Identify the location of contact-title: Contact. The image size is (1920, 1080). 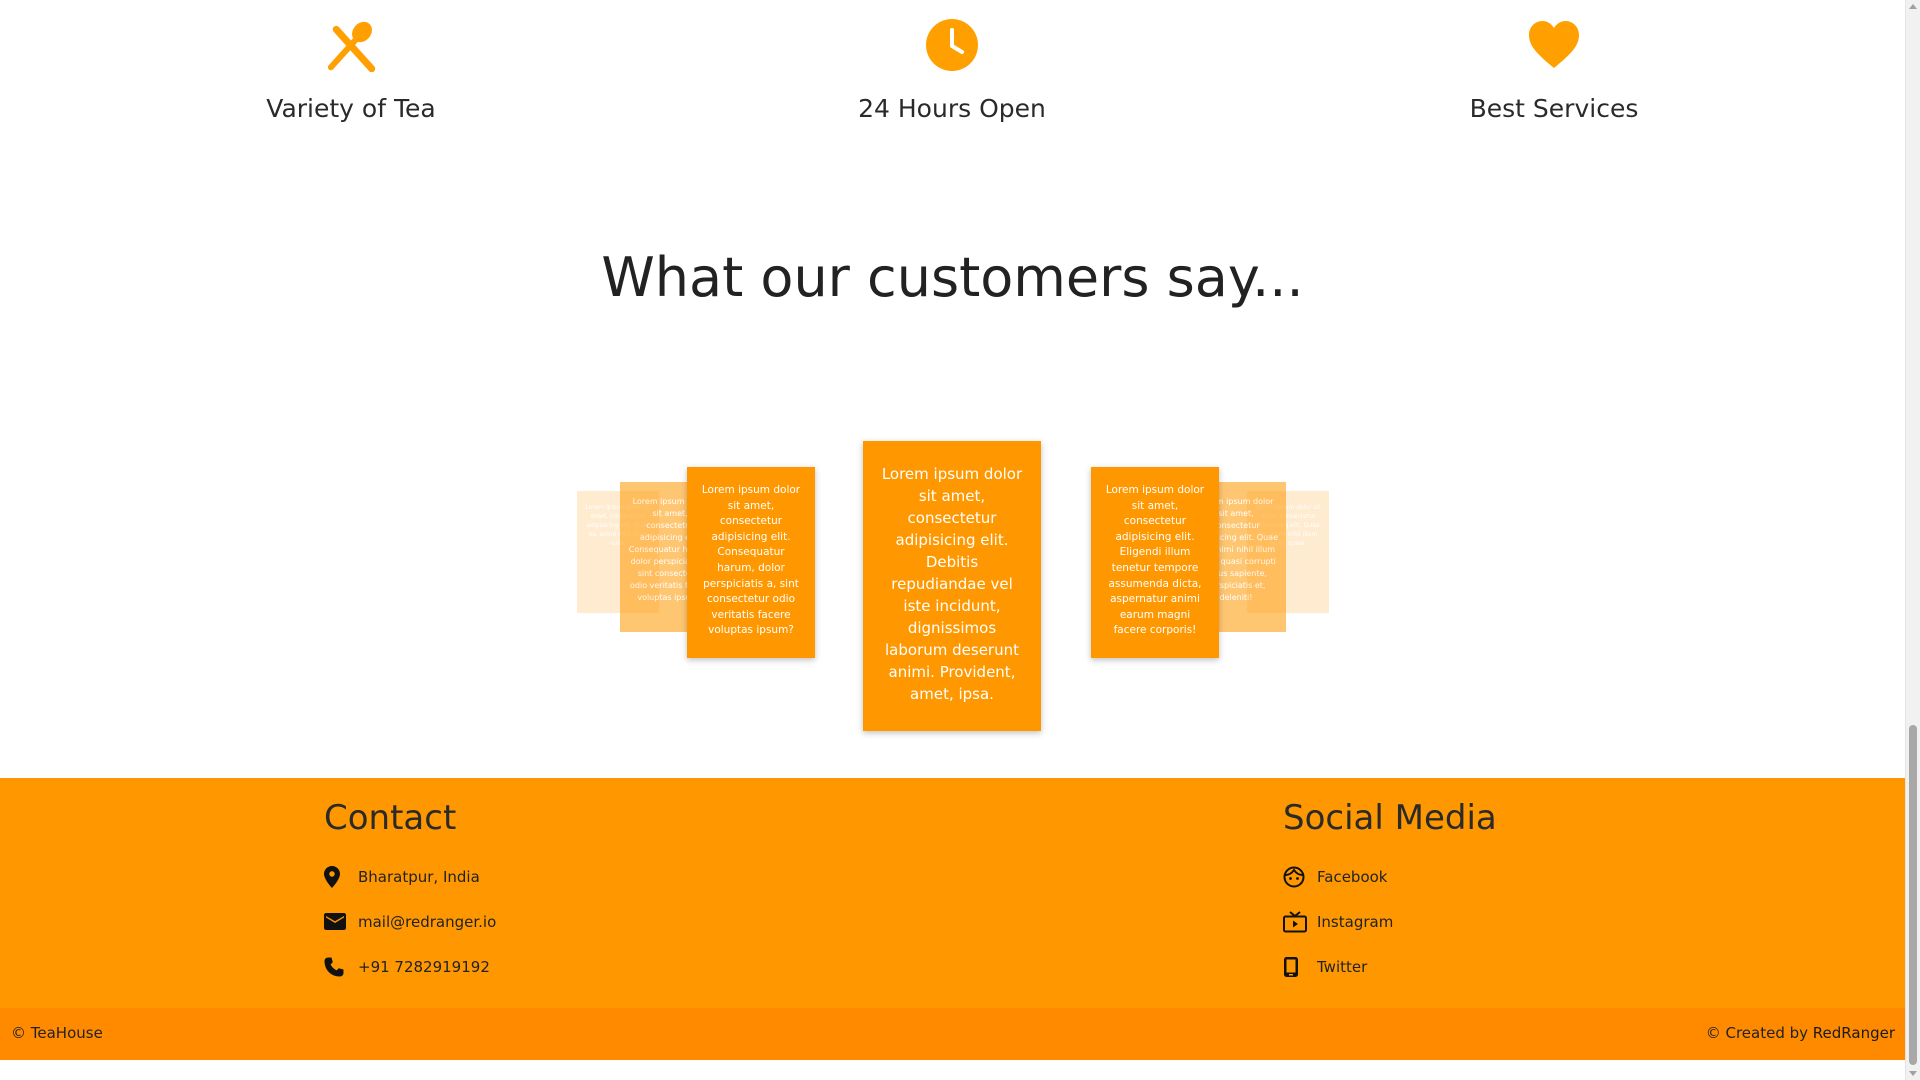
(390, 818).